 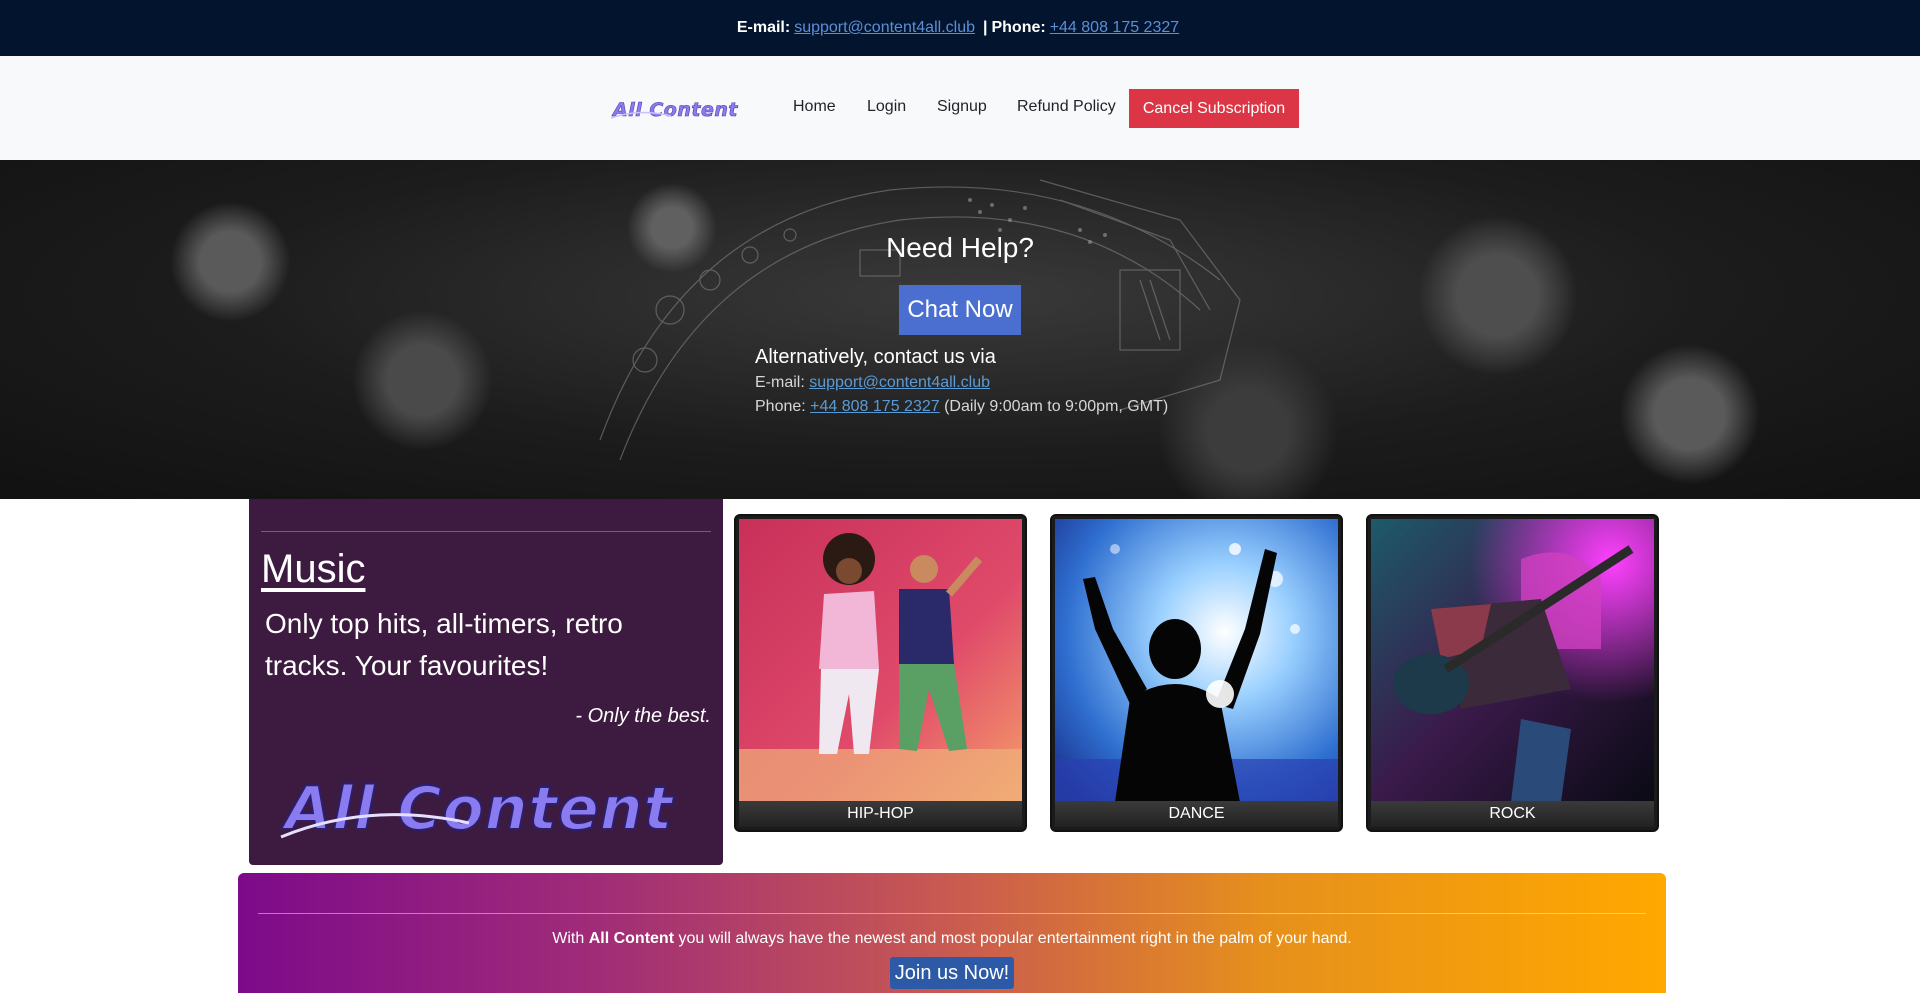 What do you see at coordinates (763, 27) in the screenshot?
I see `topbar-email-label: E-mail:` at bounding box center [763, 27].